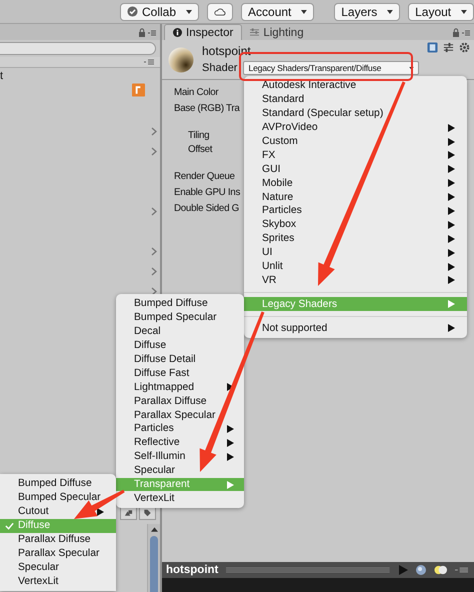  I want to click on dropdown-button: Layers, so click(367, 11).